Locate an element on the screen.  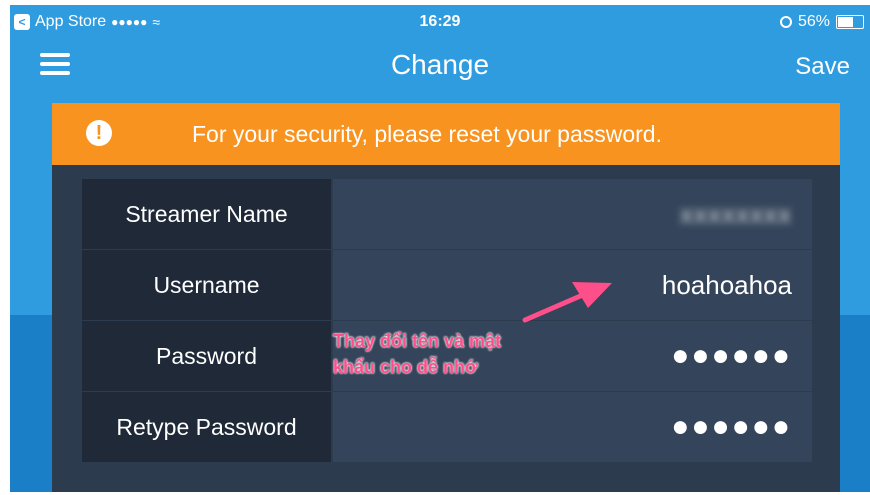
status-right: 56% is located at coordinates (821, 22).